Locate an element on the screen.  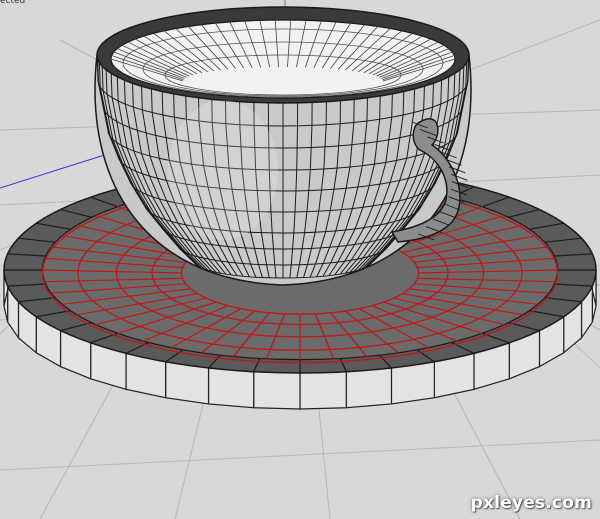
watermark-logo: pxleyes.com is located at coordinates (531, 503).